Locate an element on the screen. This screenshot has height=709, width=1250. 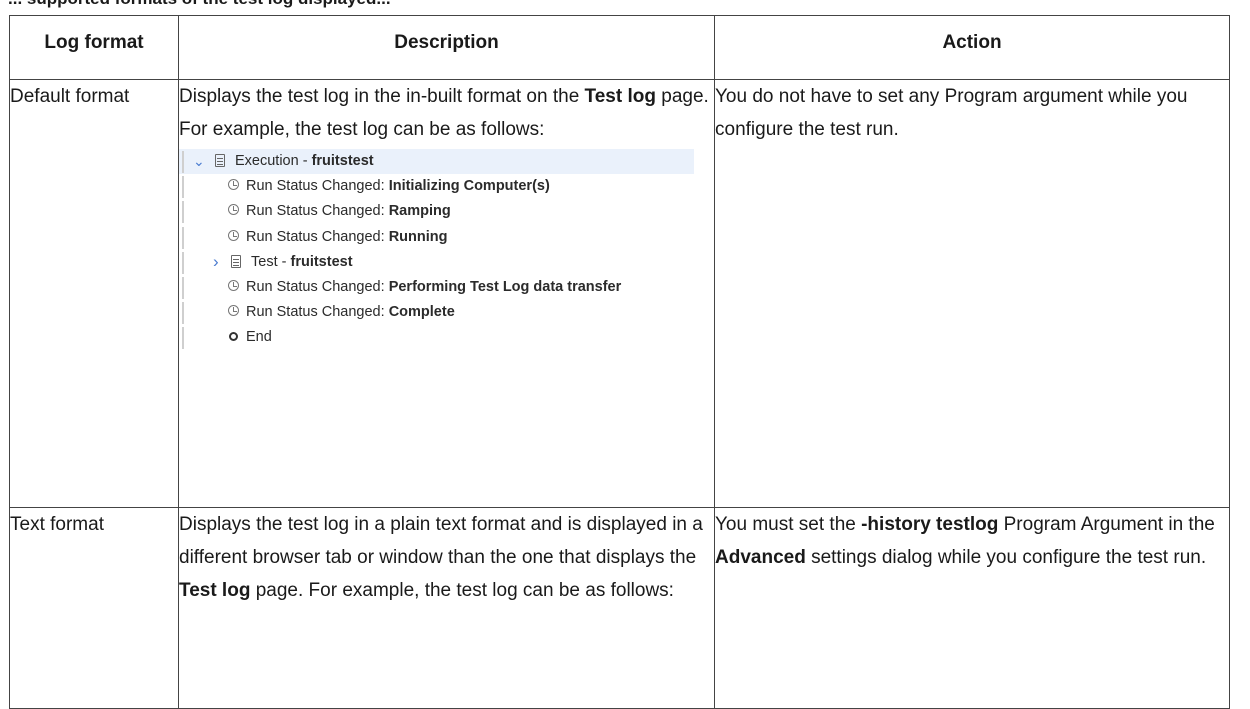
log-value: Running is located at coordinates (418, 236).